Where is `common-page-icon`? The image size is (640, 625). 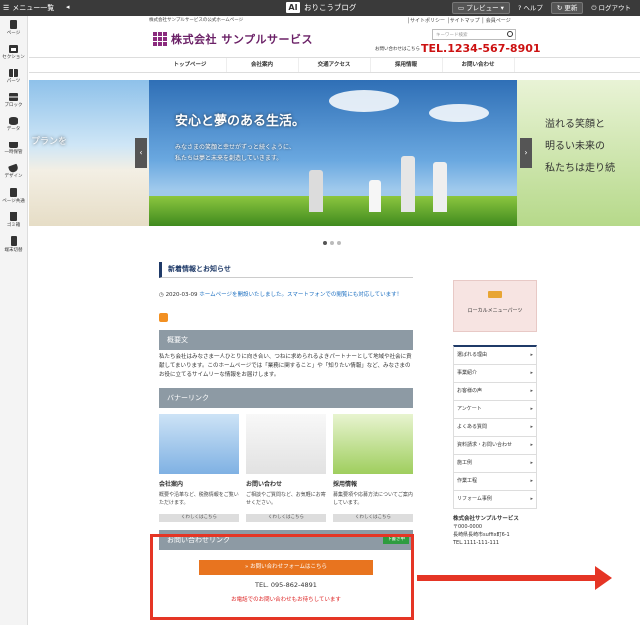 common-page-icon is located at coordinates (13, 192).